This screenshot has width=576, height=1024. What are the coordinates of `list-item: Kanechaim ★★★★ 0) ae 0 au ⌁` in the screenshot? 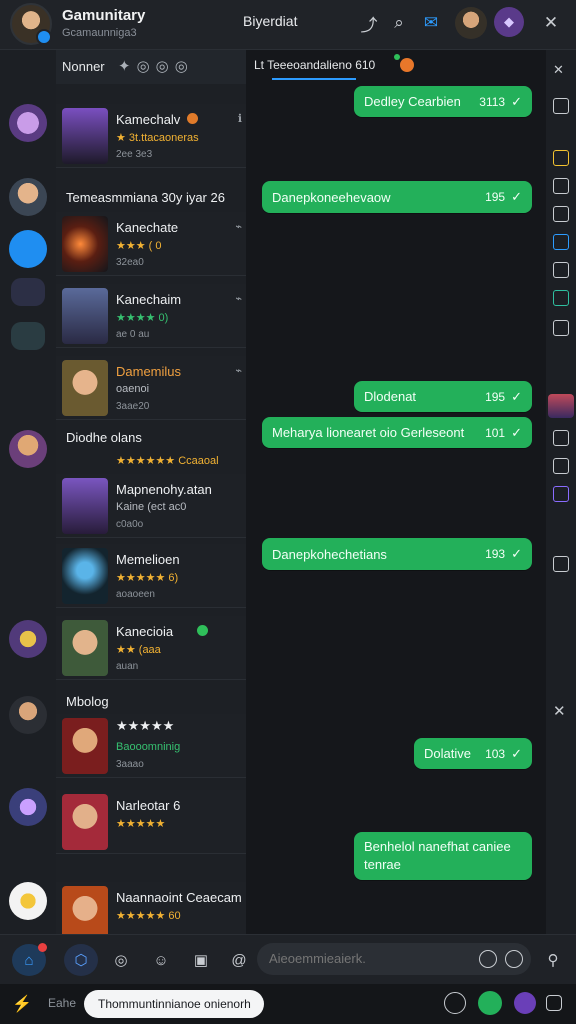 It's located at (151, 316).